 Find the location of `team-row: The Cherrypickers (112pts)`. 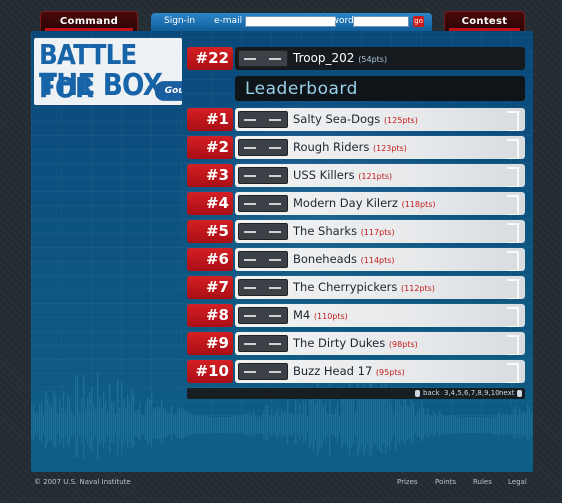

team-row: The Cherrypickers (112pts) is located at coordinates (380, 287).